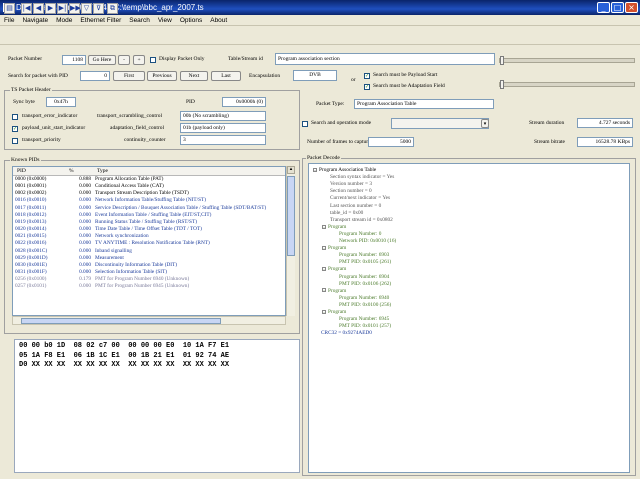 This screenshot has height=479, width=640. I want to click on play-icon: ▶, so click(50, 8).